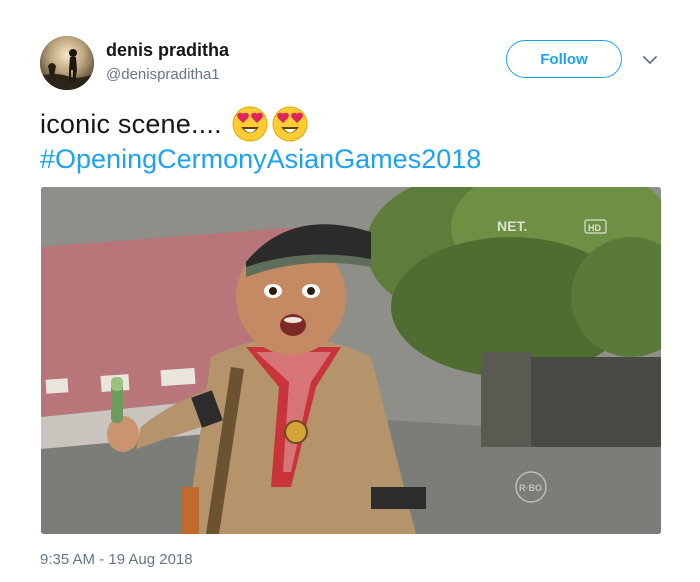  Describe the element at coordinates (530, 488) in the screenshot. I see `corner-mark: R·BO` at that location.